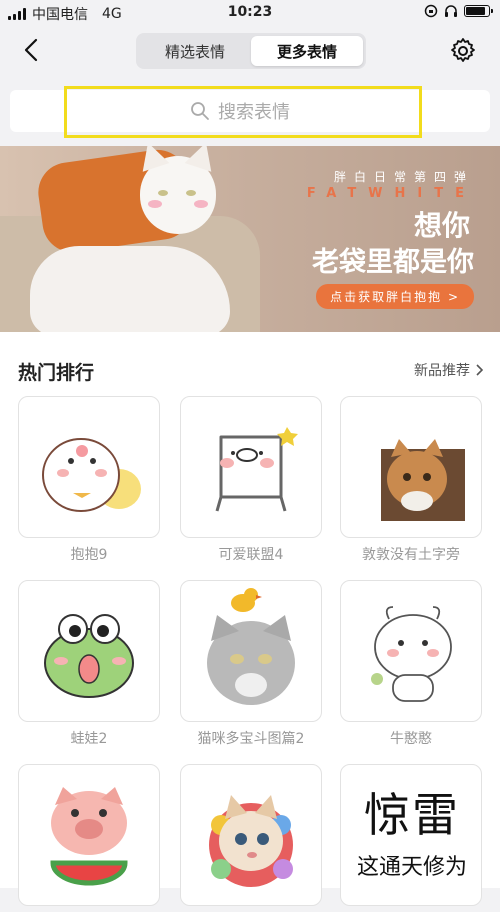  What do you see at coordinates (423, 480) in the screenshot?
I see `orange-cat-sticker-image` at bounding box center [423, 480].